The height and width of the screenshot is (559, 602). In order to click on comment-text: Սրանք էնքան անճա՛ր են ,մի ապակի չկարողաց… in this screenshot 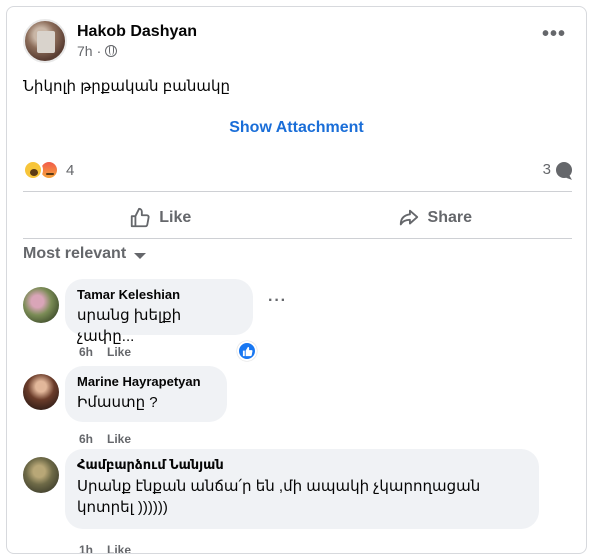, I will do `click(302, 497)`.